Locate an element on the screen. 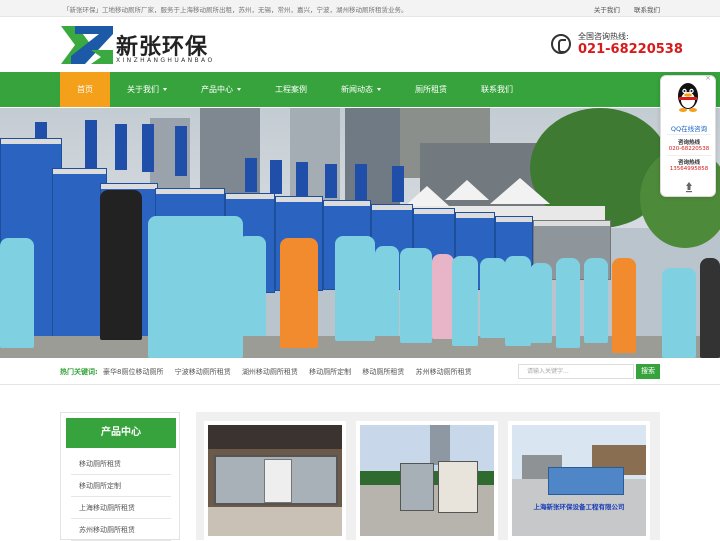 The height and width of the screenshot is (541, 720). nav-item-products: 产品中心 is located at coordinates (221, 89).